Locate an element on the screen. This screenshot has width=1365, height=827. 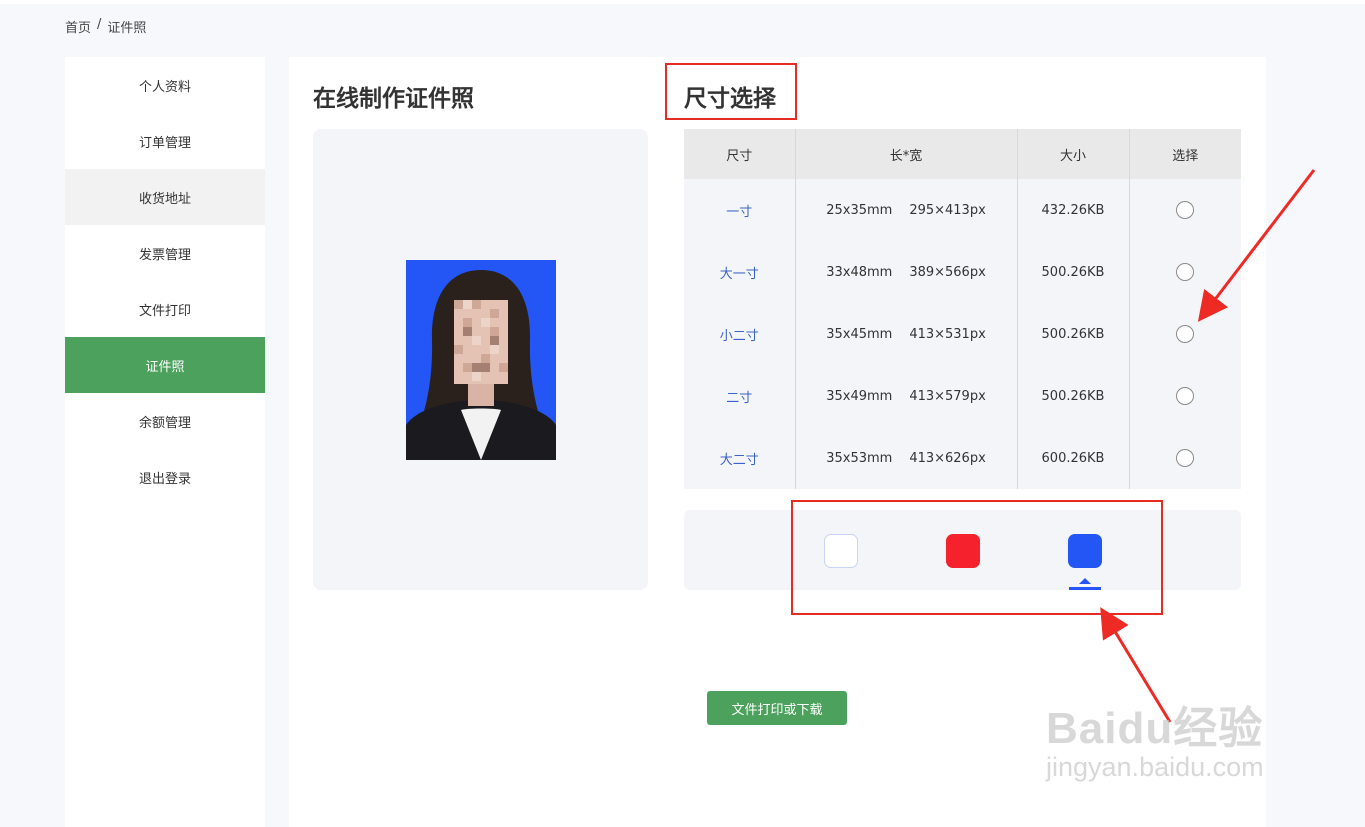
table-row: 大一寸 33x48mm 389×566px 500.26KB is located at coordinates (962, 272).